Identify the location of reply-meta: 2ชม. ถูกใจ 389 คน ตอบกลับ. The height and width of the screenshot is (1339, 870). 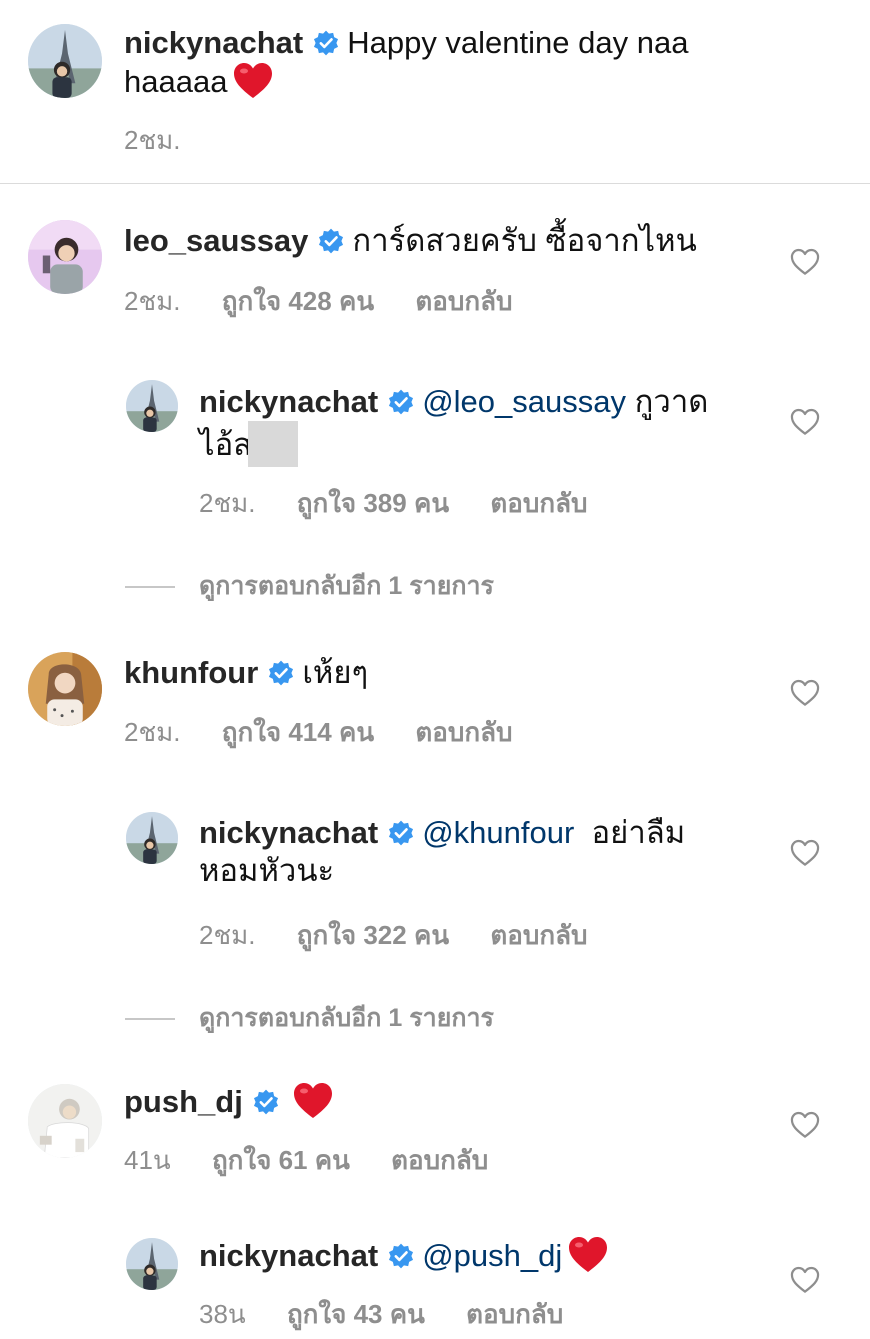
(410, 503).